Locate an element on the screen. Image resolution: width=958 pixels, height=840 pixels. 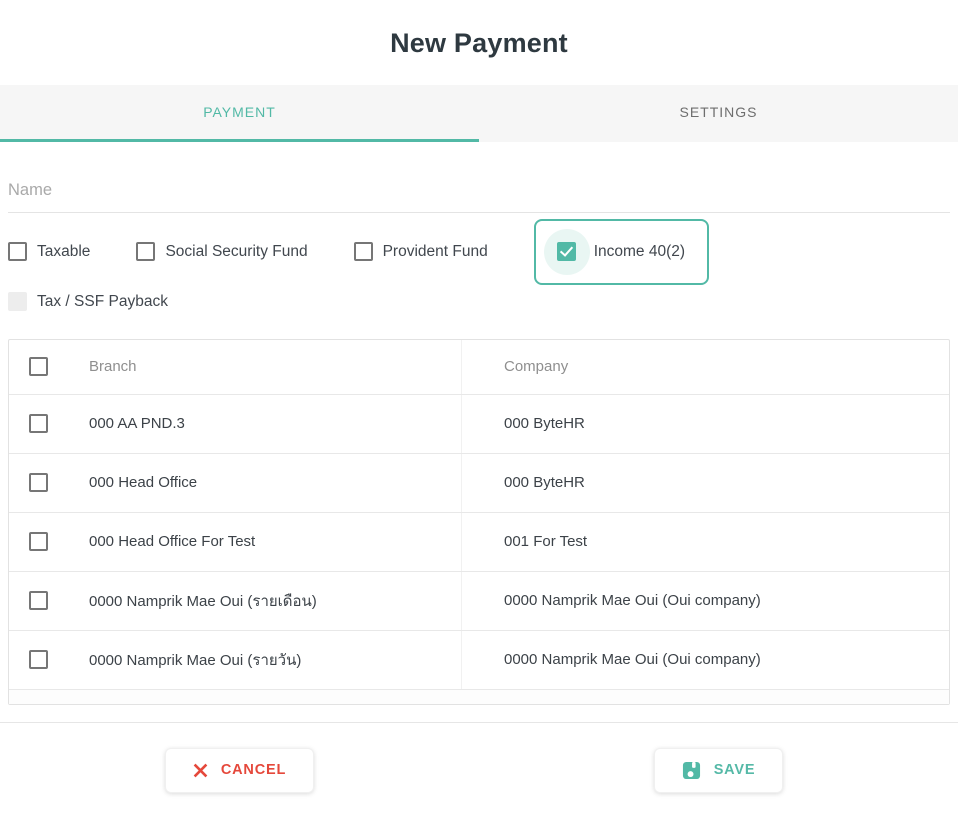
table-bottom-spacer is located at coordinates (479, 696).